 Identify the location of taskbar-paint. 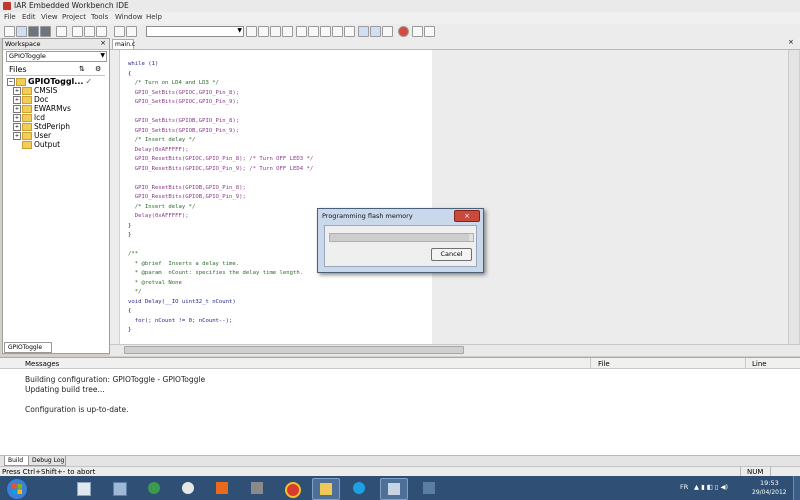
(188, 488).